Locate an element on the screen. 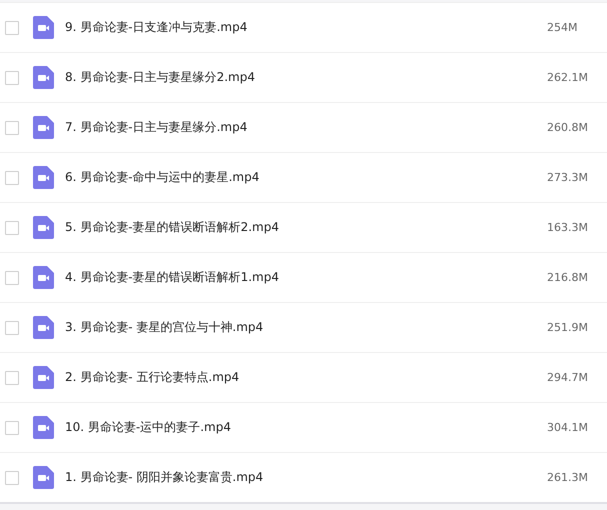  file-name: 10. 男命论妻-运中的妻子.mp4 is located at coordinates (306, 427).